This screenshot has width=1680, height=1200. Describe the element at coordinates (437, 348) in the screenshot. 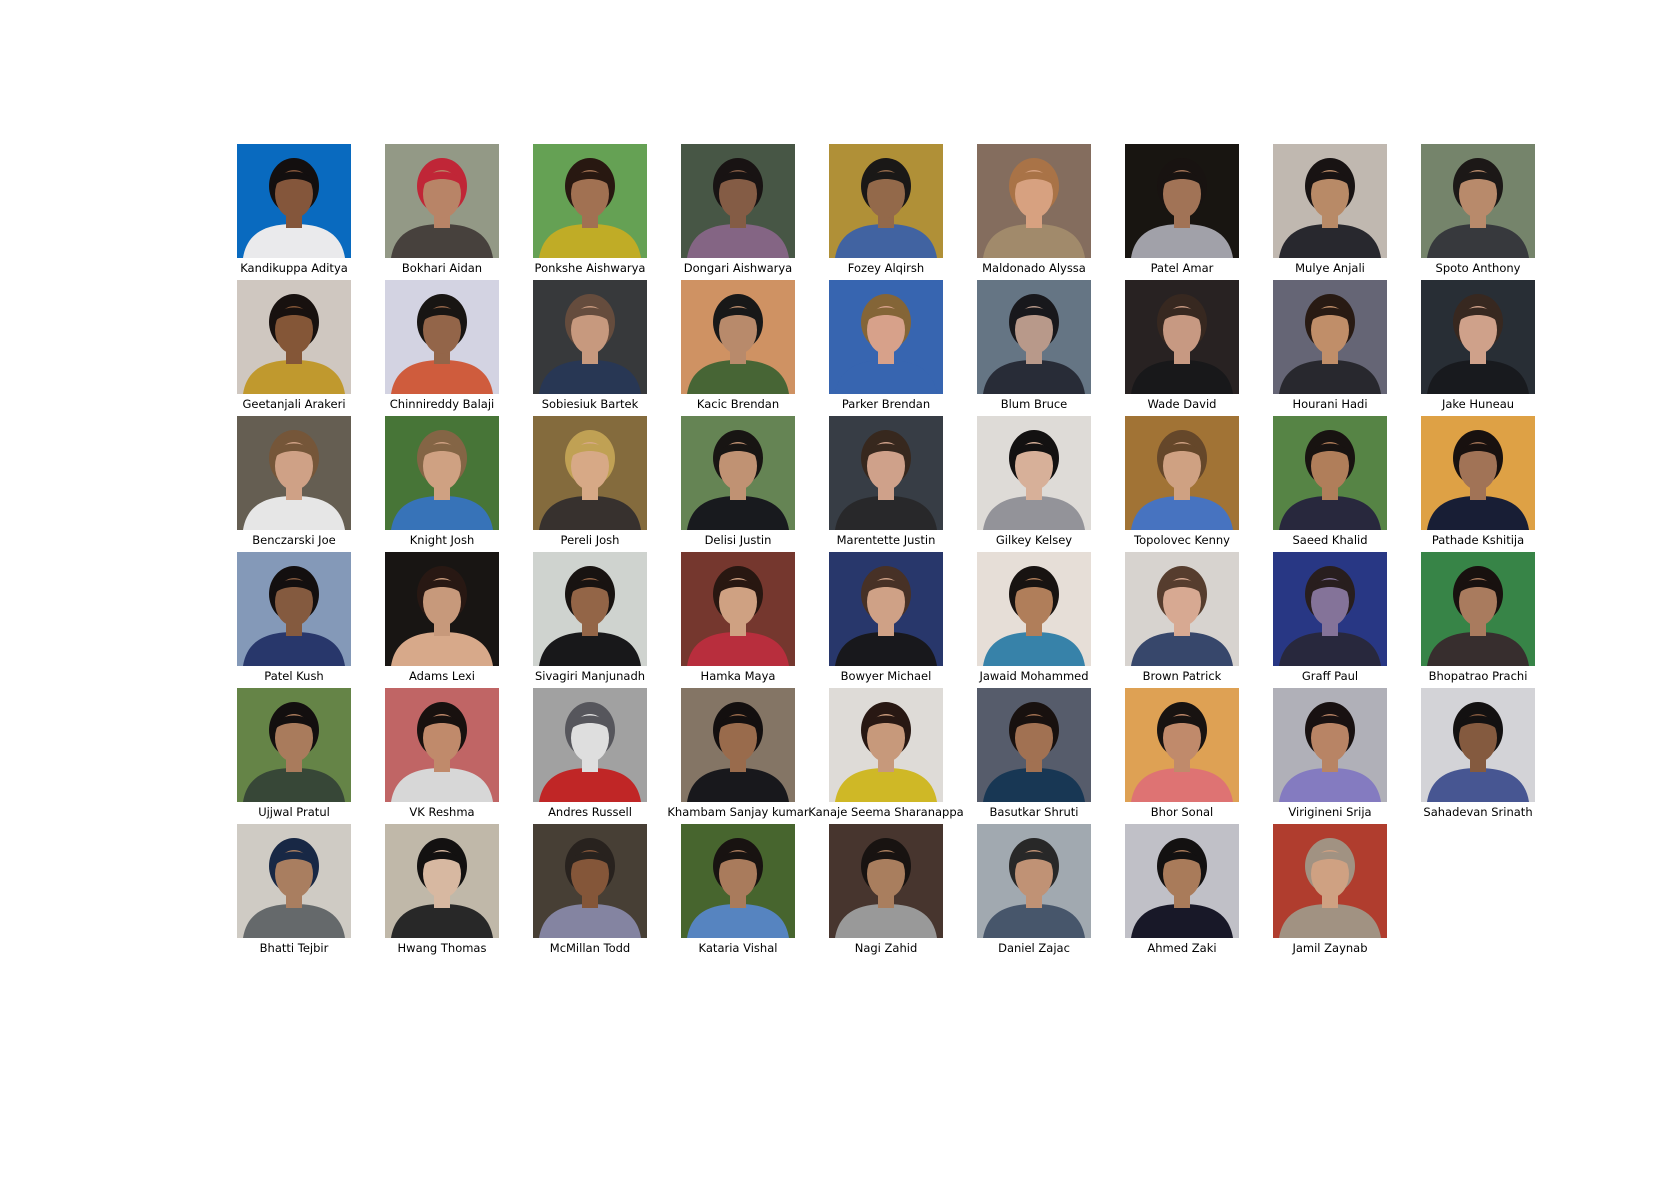

I see `portrait-tile: Chinnireddy Balaji` at that location.